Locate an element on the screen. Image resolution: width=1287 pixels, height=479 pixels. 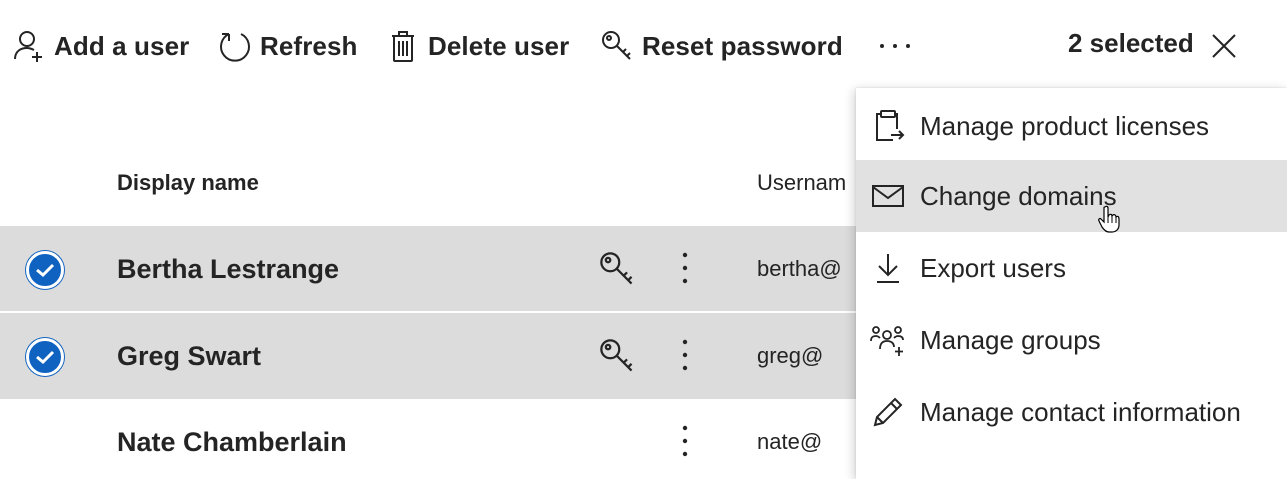
user-username: nate@ is located at coordinates (790, 441).